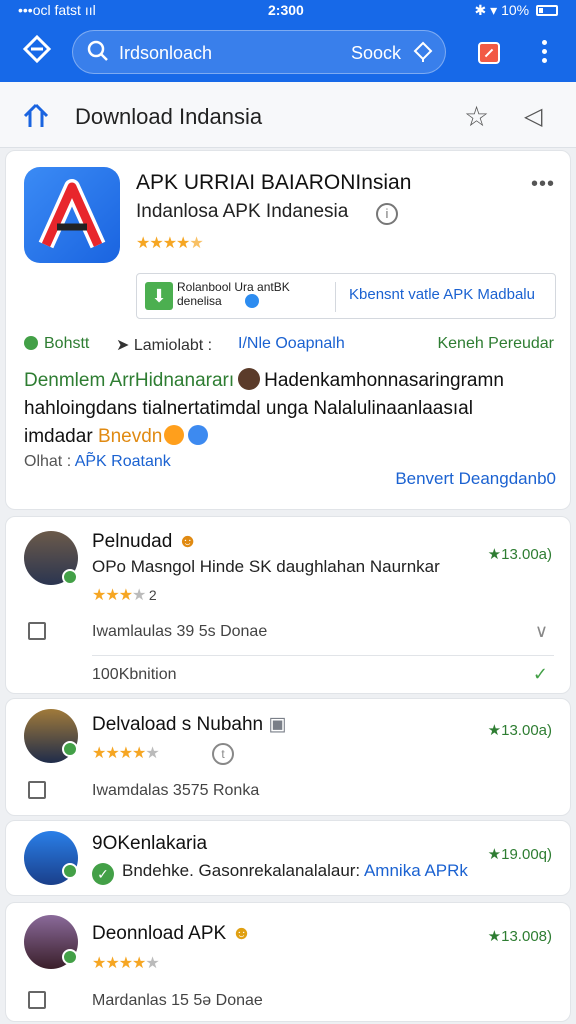 The image size is (576, 1024). What do you see at coordinates (134, 674) in the screenshot?
I see `review-detail: 100Kbnition` at bounding box center [134, 674].